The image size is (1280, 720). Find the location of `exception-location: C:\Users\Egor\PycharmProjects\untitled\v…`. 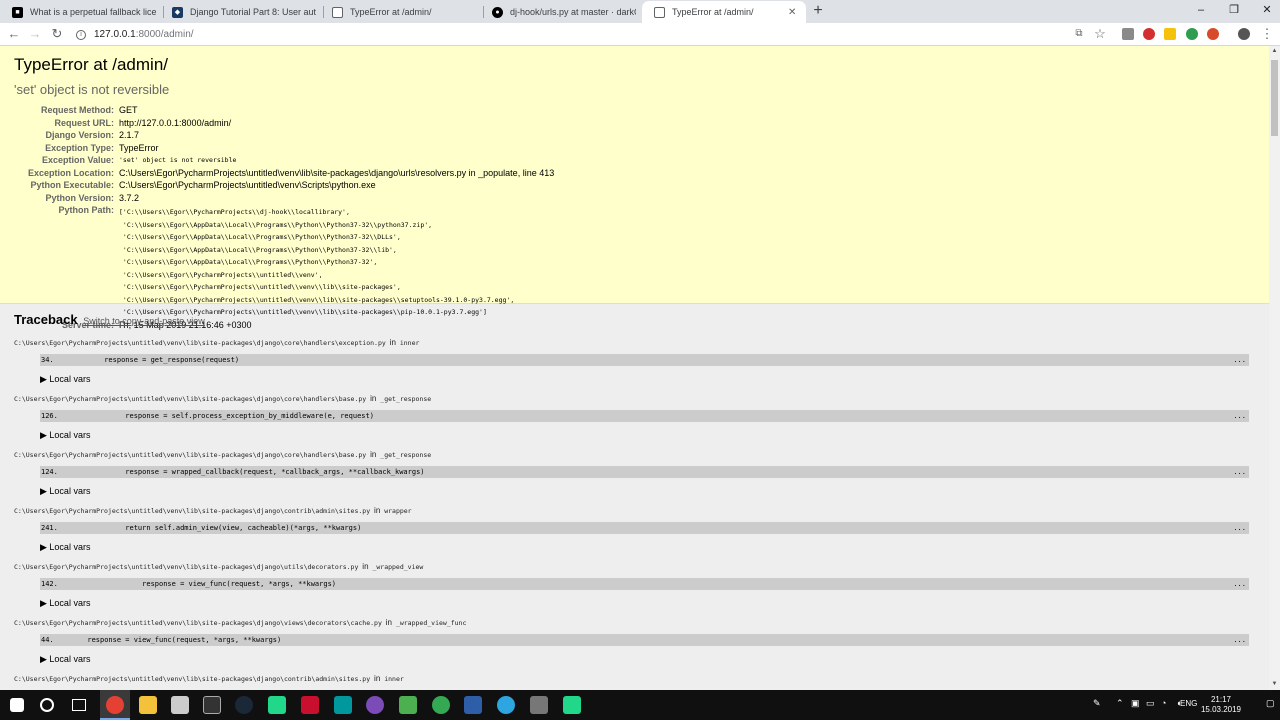

exception-location: C:\Users\Egor\PycharmProjects\untitled\v… is located at coordinates (337, 172).